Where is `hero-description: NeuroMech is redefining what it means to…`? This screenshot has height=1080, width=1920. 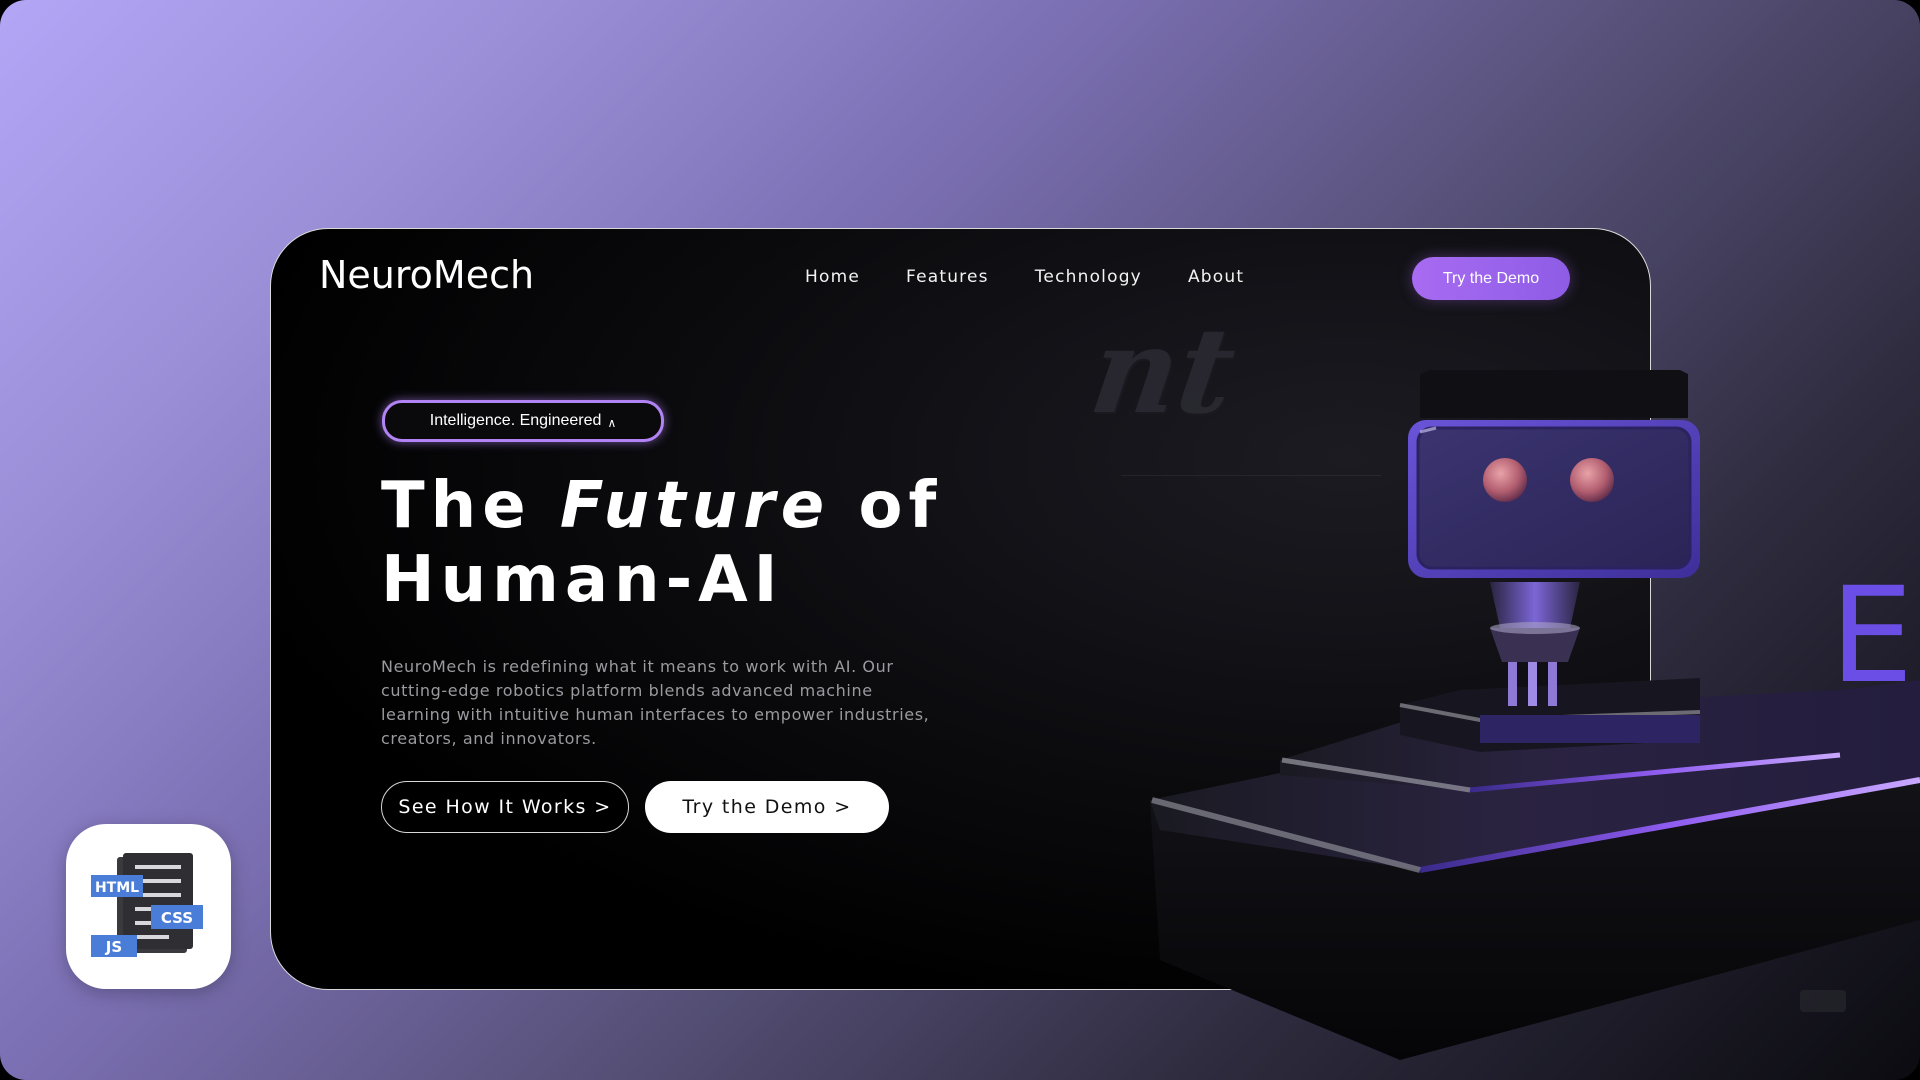 hero-description: NeuroMech is redefining what it means to… is located at coordinates (655, 702).